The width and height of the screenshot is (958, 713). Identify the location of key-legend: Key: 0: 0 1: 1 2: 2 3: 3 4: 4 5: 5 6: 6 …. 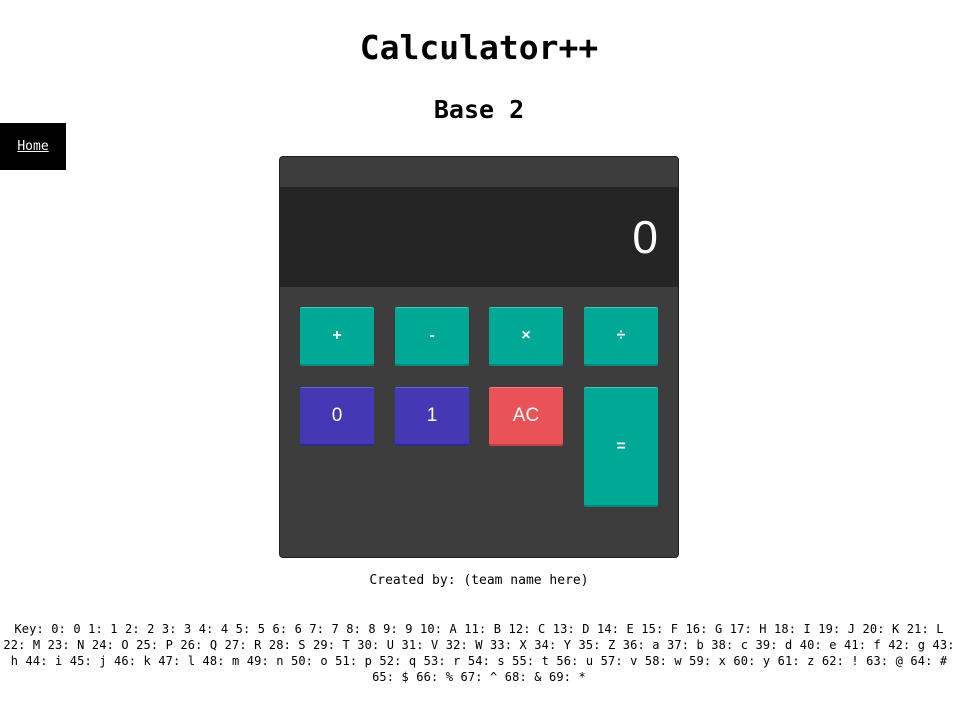
(479, 653).